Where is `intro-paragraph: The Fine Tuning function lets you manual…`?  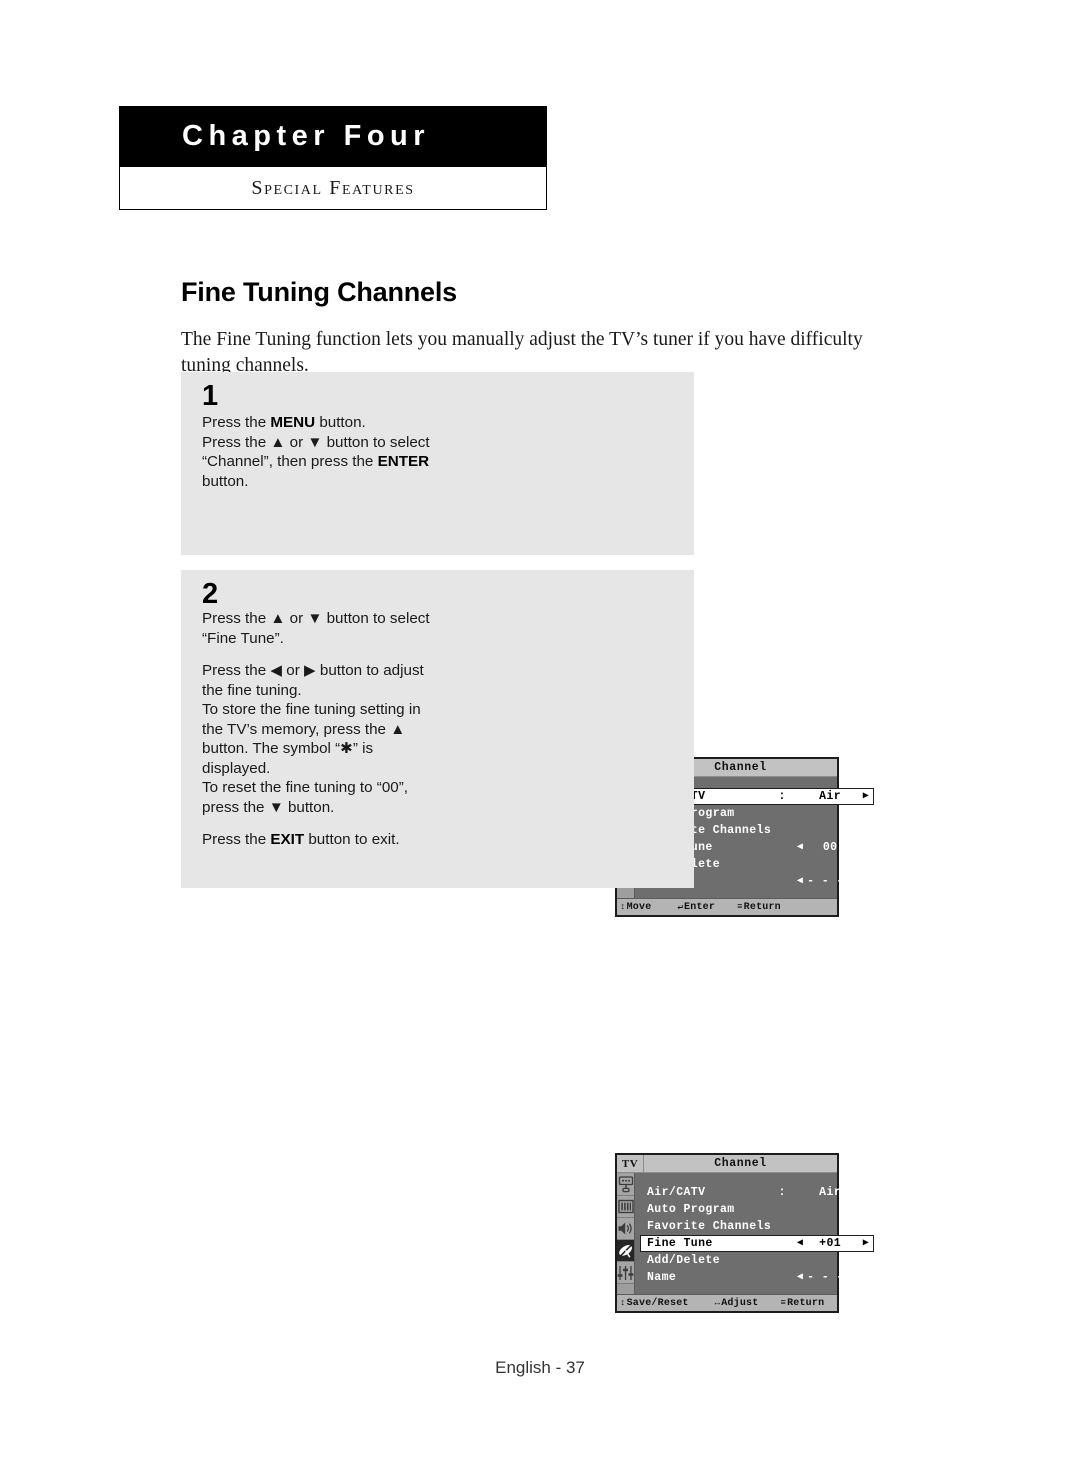 intro-paragraph: The Fine Tuning function lets you manual… is located at coordinates (522, 352).